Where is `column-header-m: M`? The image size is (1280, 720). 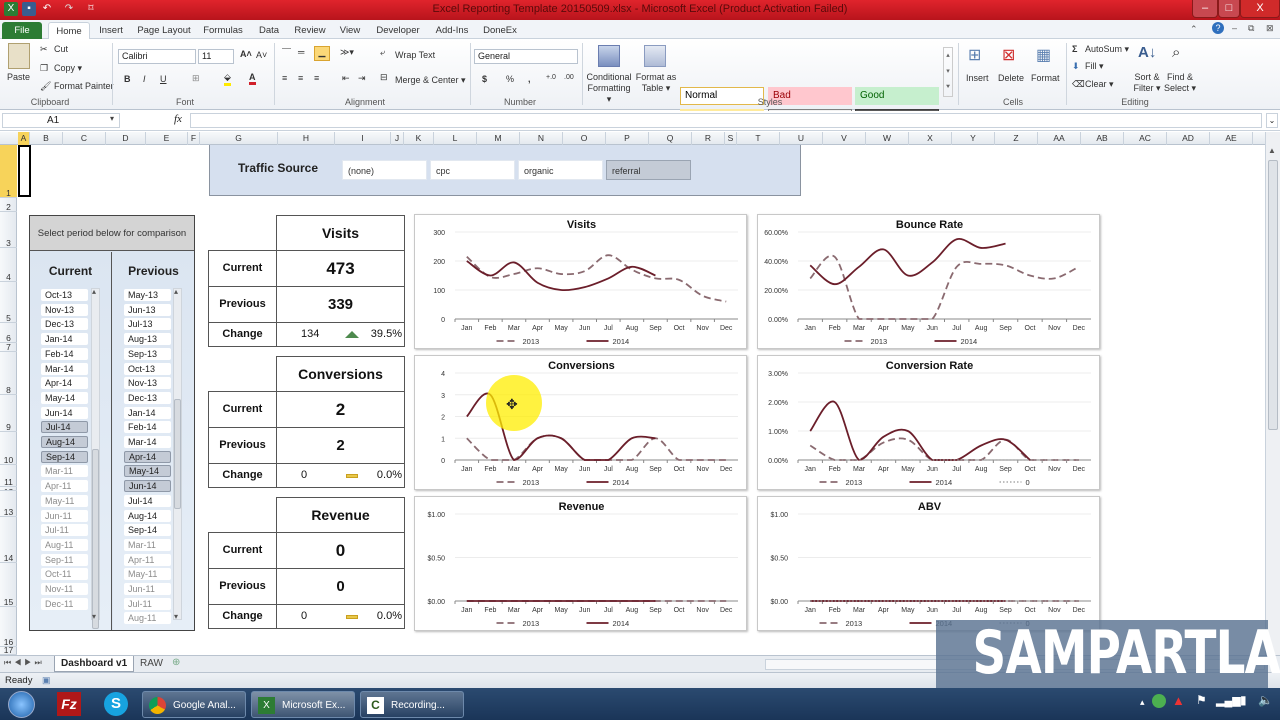
column-header-m: M is located at coordinates (498, 138).